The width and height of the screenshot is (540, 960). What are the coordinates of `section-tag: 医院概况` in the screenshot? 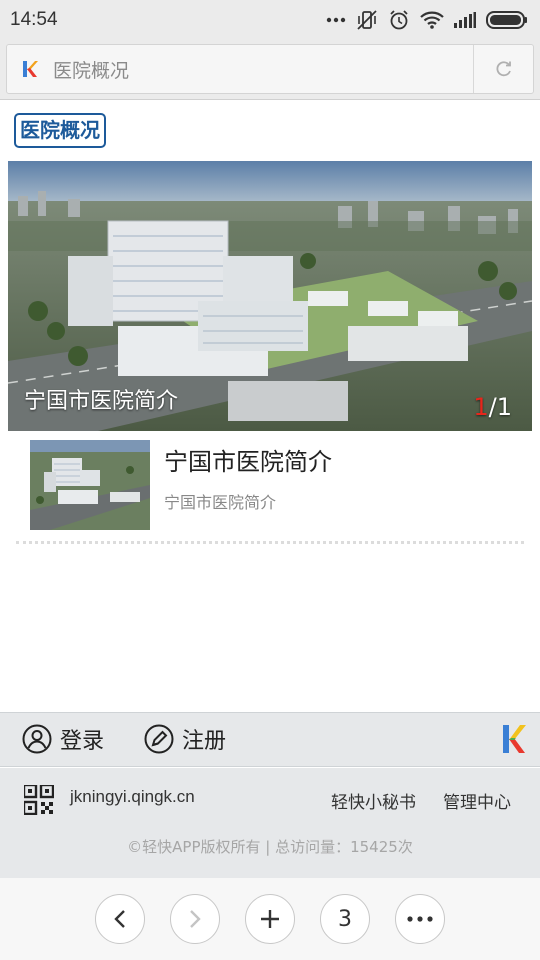 It's located at (60, 130).